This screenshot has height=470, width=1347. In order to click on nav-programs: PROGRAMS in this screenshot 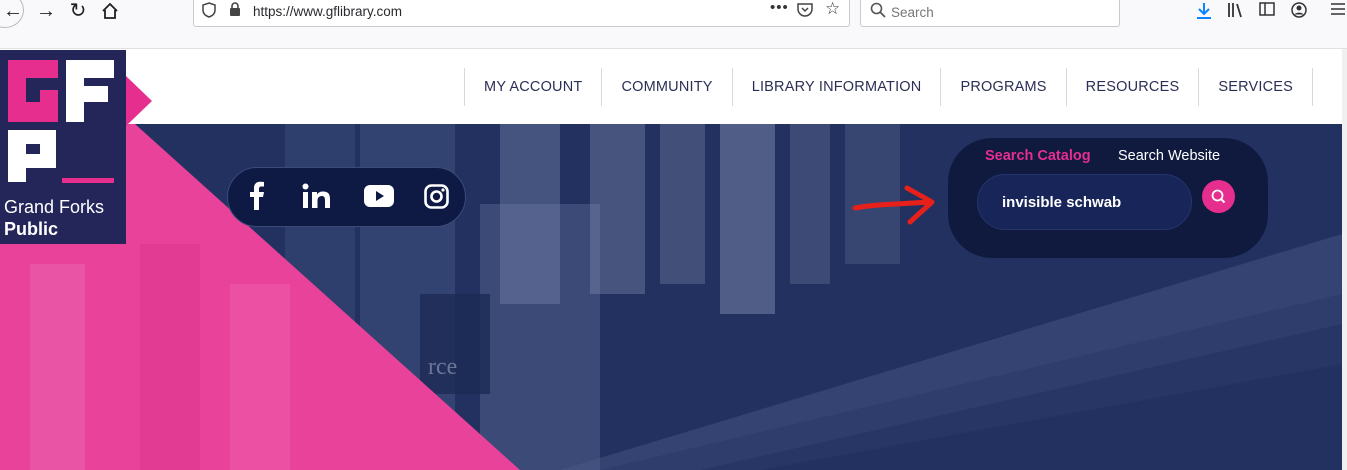, I will do `click(1004, 87)`.